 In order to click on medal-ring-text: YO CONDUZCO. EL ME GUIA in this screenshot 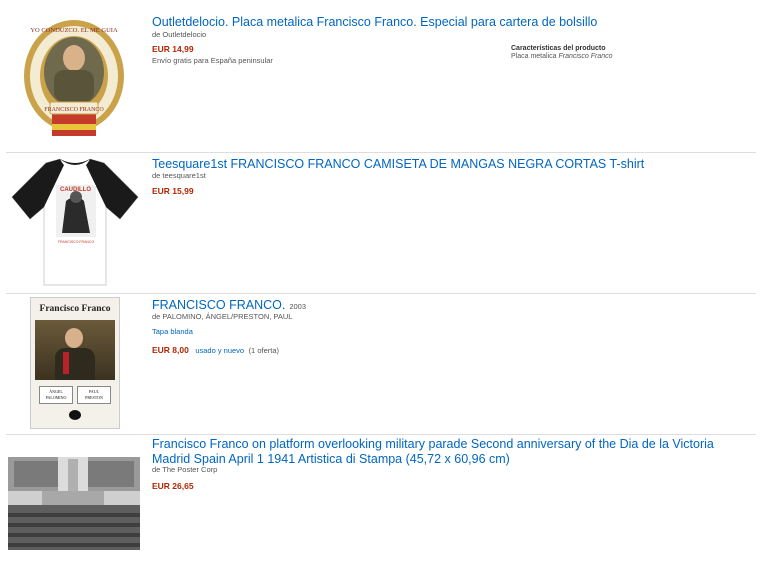, I will do `click(74, 30)`.